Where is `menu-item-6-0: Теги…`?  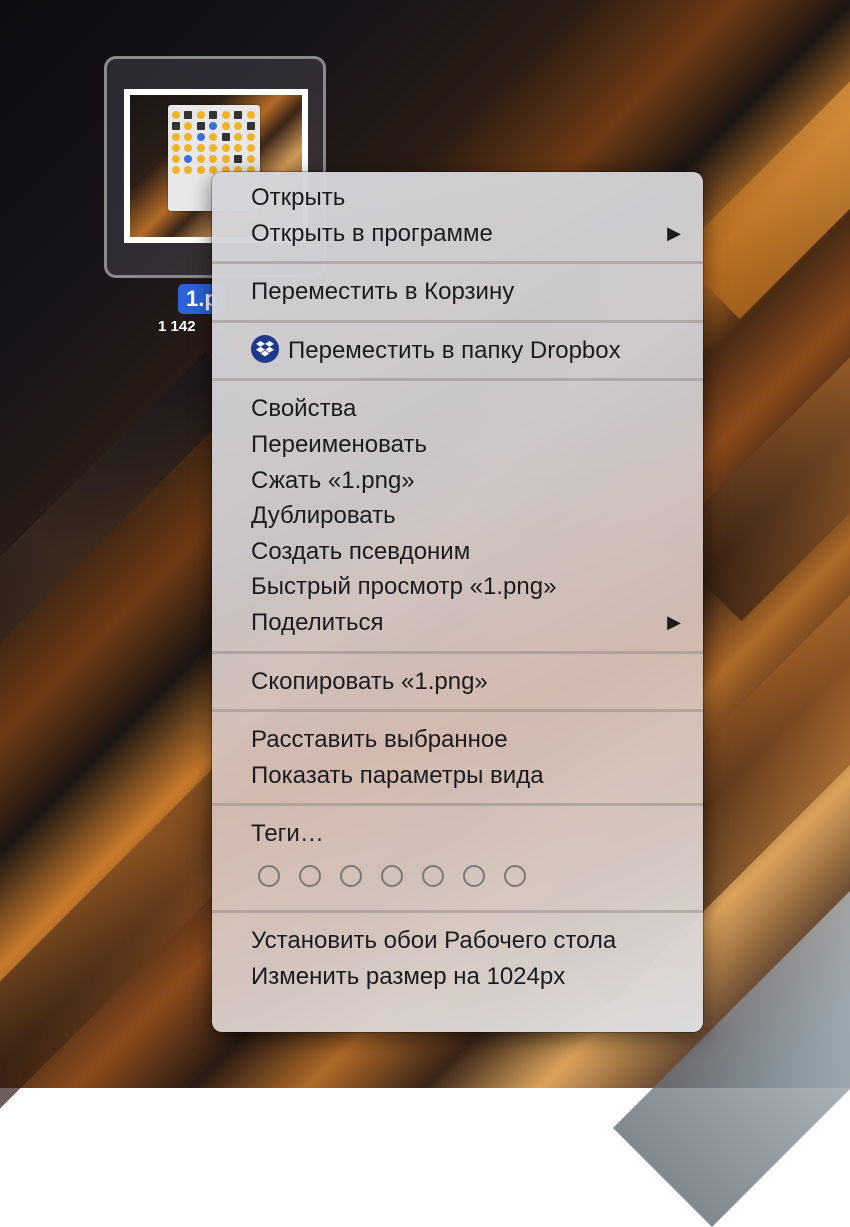 menu-item-6-0: Теги… is located at coordinates (457, 834).